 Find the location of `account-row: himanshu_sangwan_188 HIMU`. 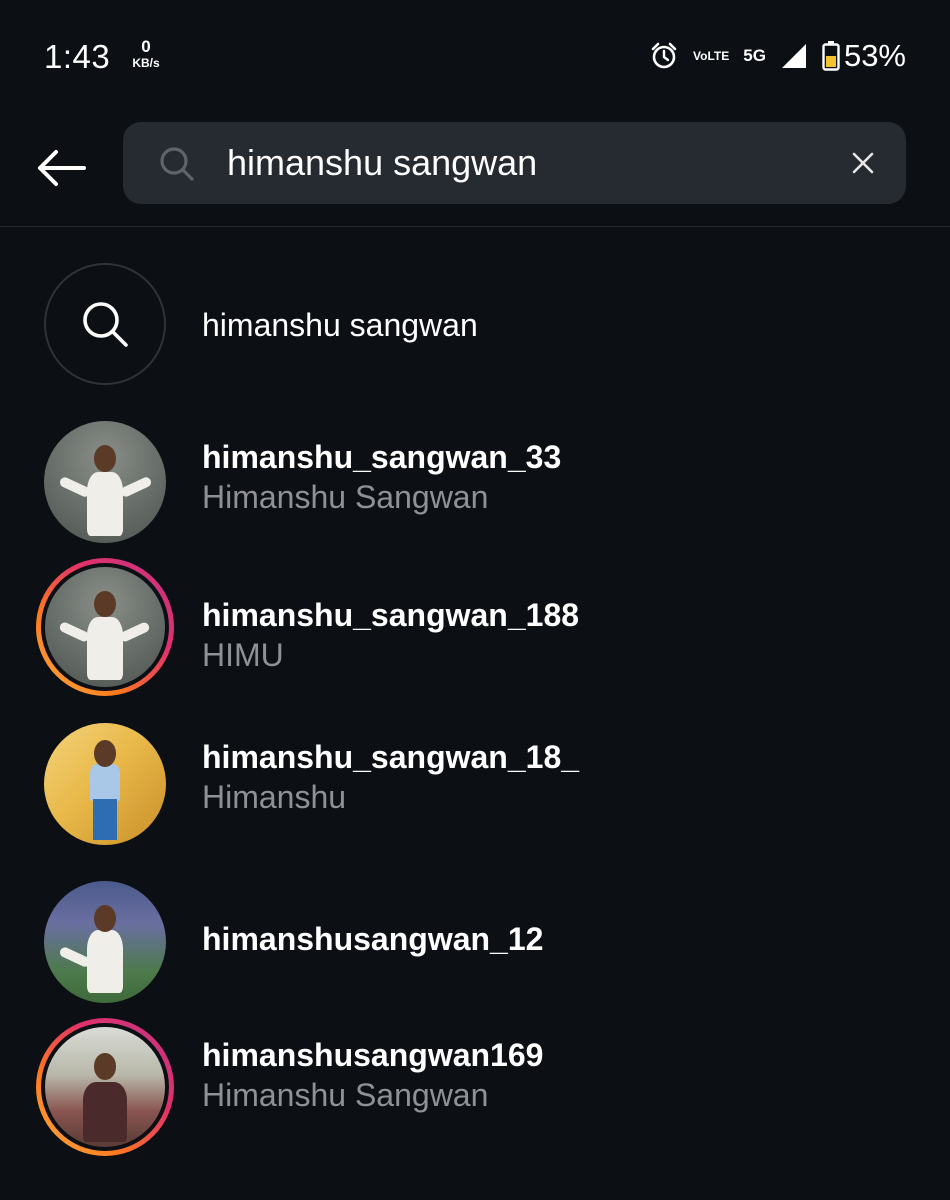

account-row: himanshu_sangwan_188 HIMU is located at coordinates (475, 626).